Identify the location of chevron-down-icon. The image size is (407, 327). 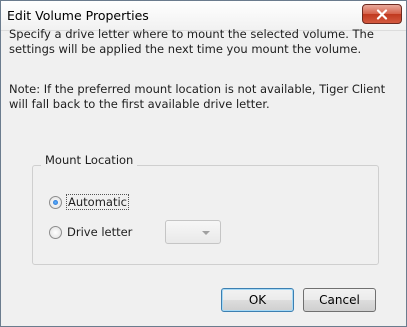
(206, 233).